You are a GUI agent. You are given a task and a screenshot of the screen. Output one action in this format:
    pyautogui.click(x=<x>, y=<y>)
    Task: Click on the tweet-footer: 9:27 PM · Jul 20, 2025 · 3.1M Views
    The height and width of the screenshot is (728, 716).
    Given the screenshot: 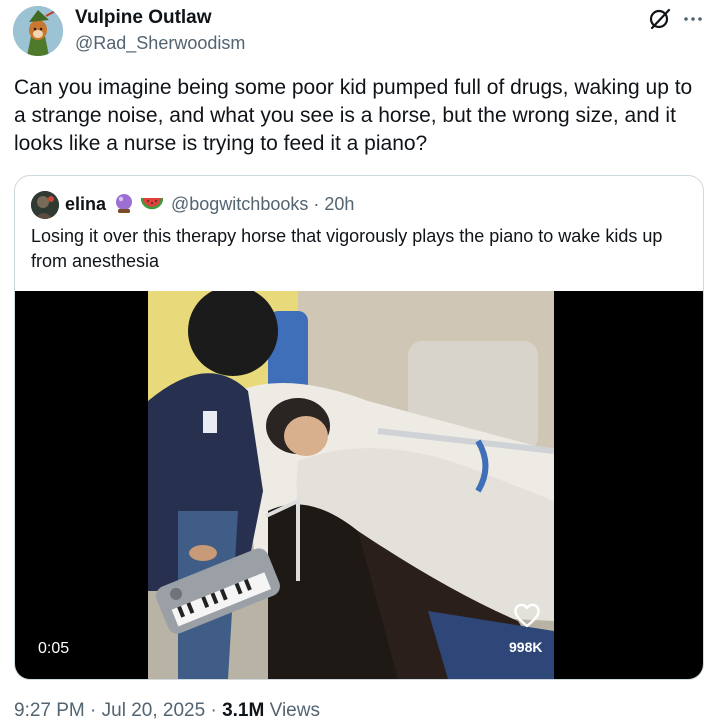 What is the action you would take?
    pyautogui.click(x=167, y=711)
    